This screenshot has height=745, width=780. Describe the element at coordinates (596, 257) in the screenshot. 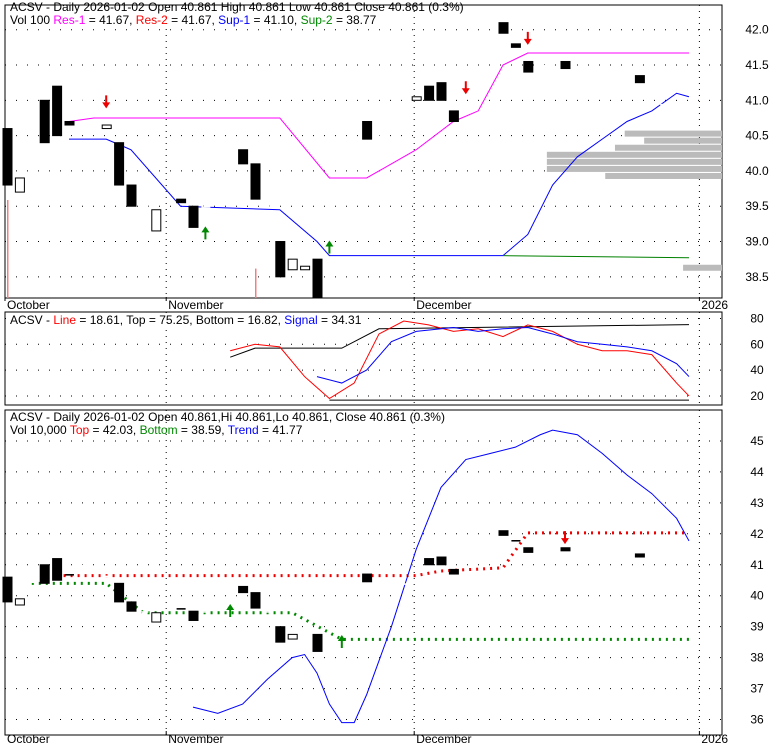

I see `sup2-line` at that location.